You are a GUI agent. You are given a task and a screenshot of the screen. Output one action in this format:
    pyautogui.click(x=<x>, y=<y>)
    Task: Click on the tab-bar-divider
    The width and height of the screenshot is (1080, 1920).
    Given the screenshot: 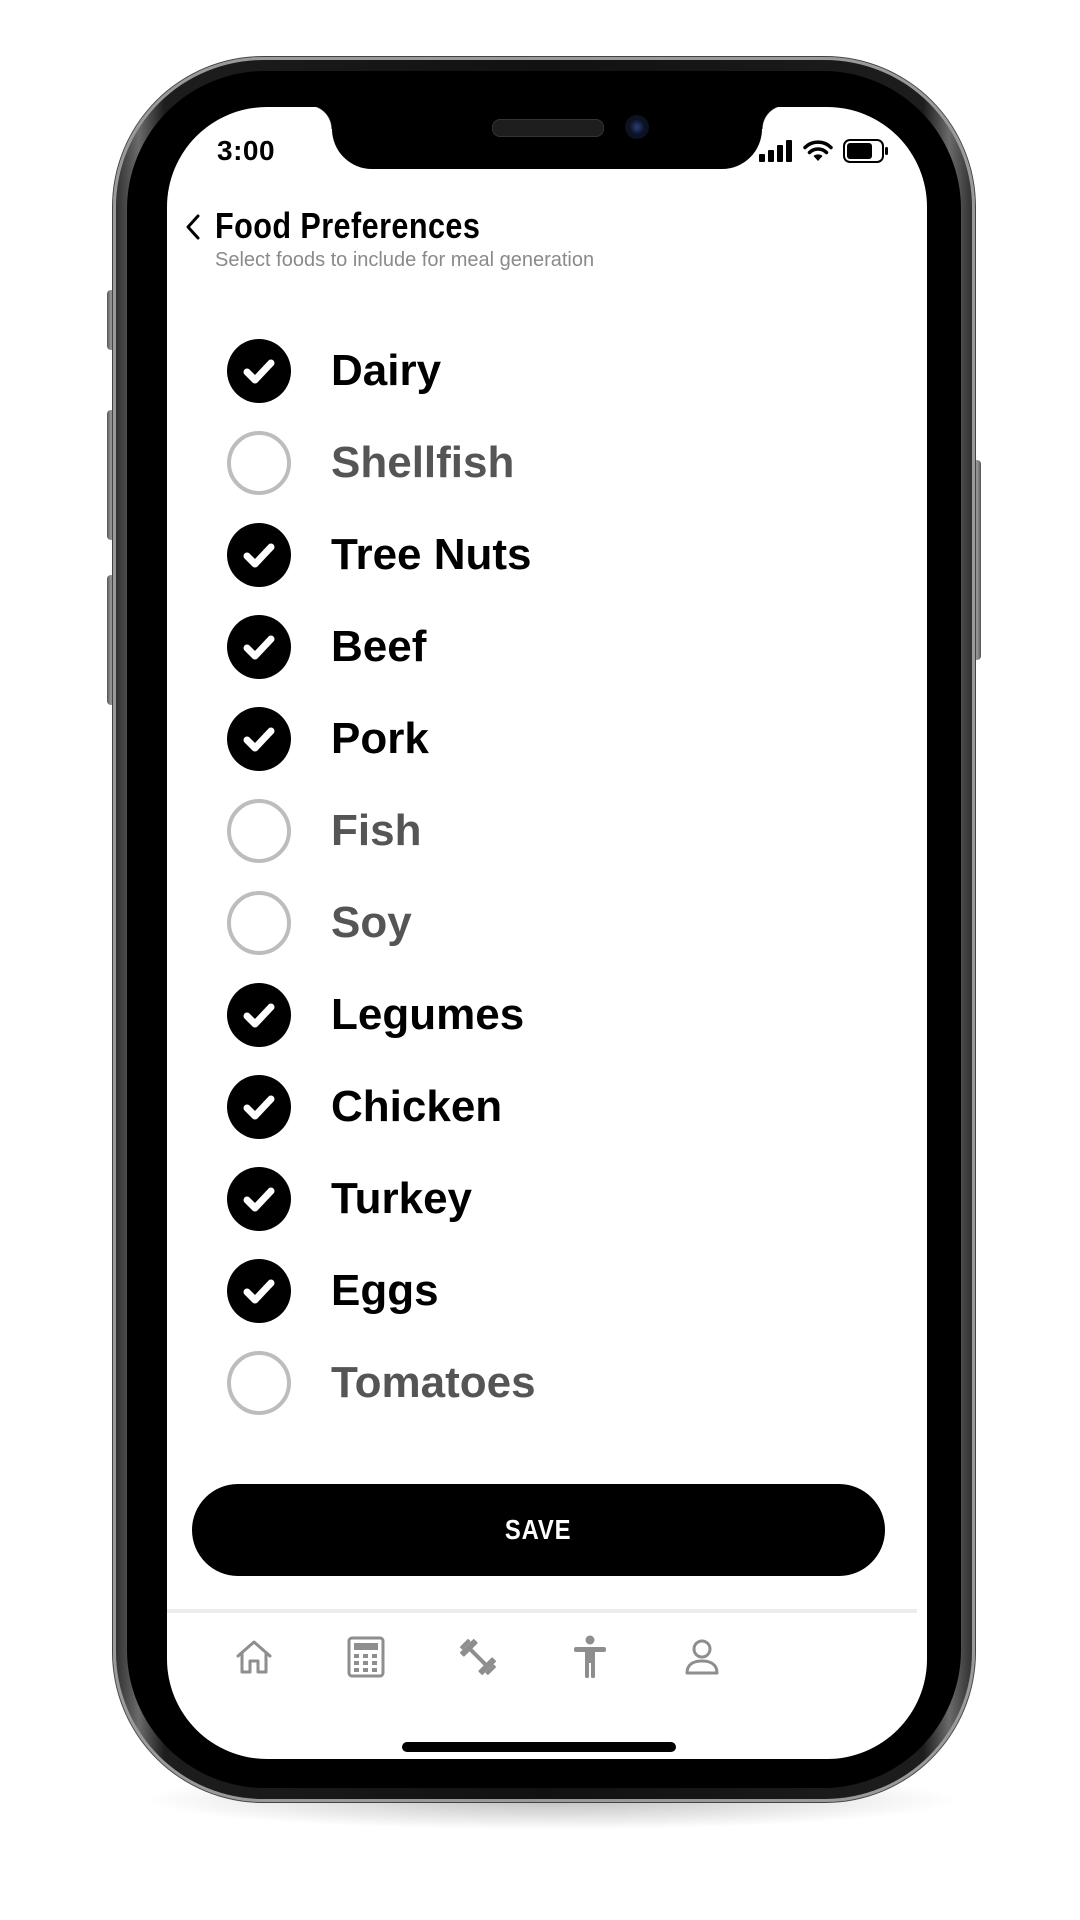 What is the action you would take?
    pyautogui.click(x=542, y=1611)
    